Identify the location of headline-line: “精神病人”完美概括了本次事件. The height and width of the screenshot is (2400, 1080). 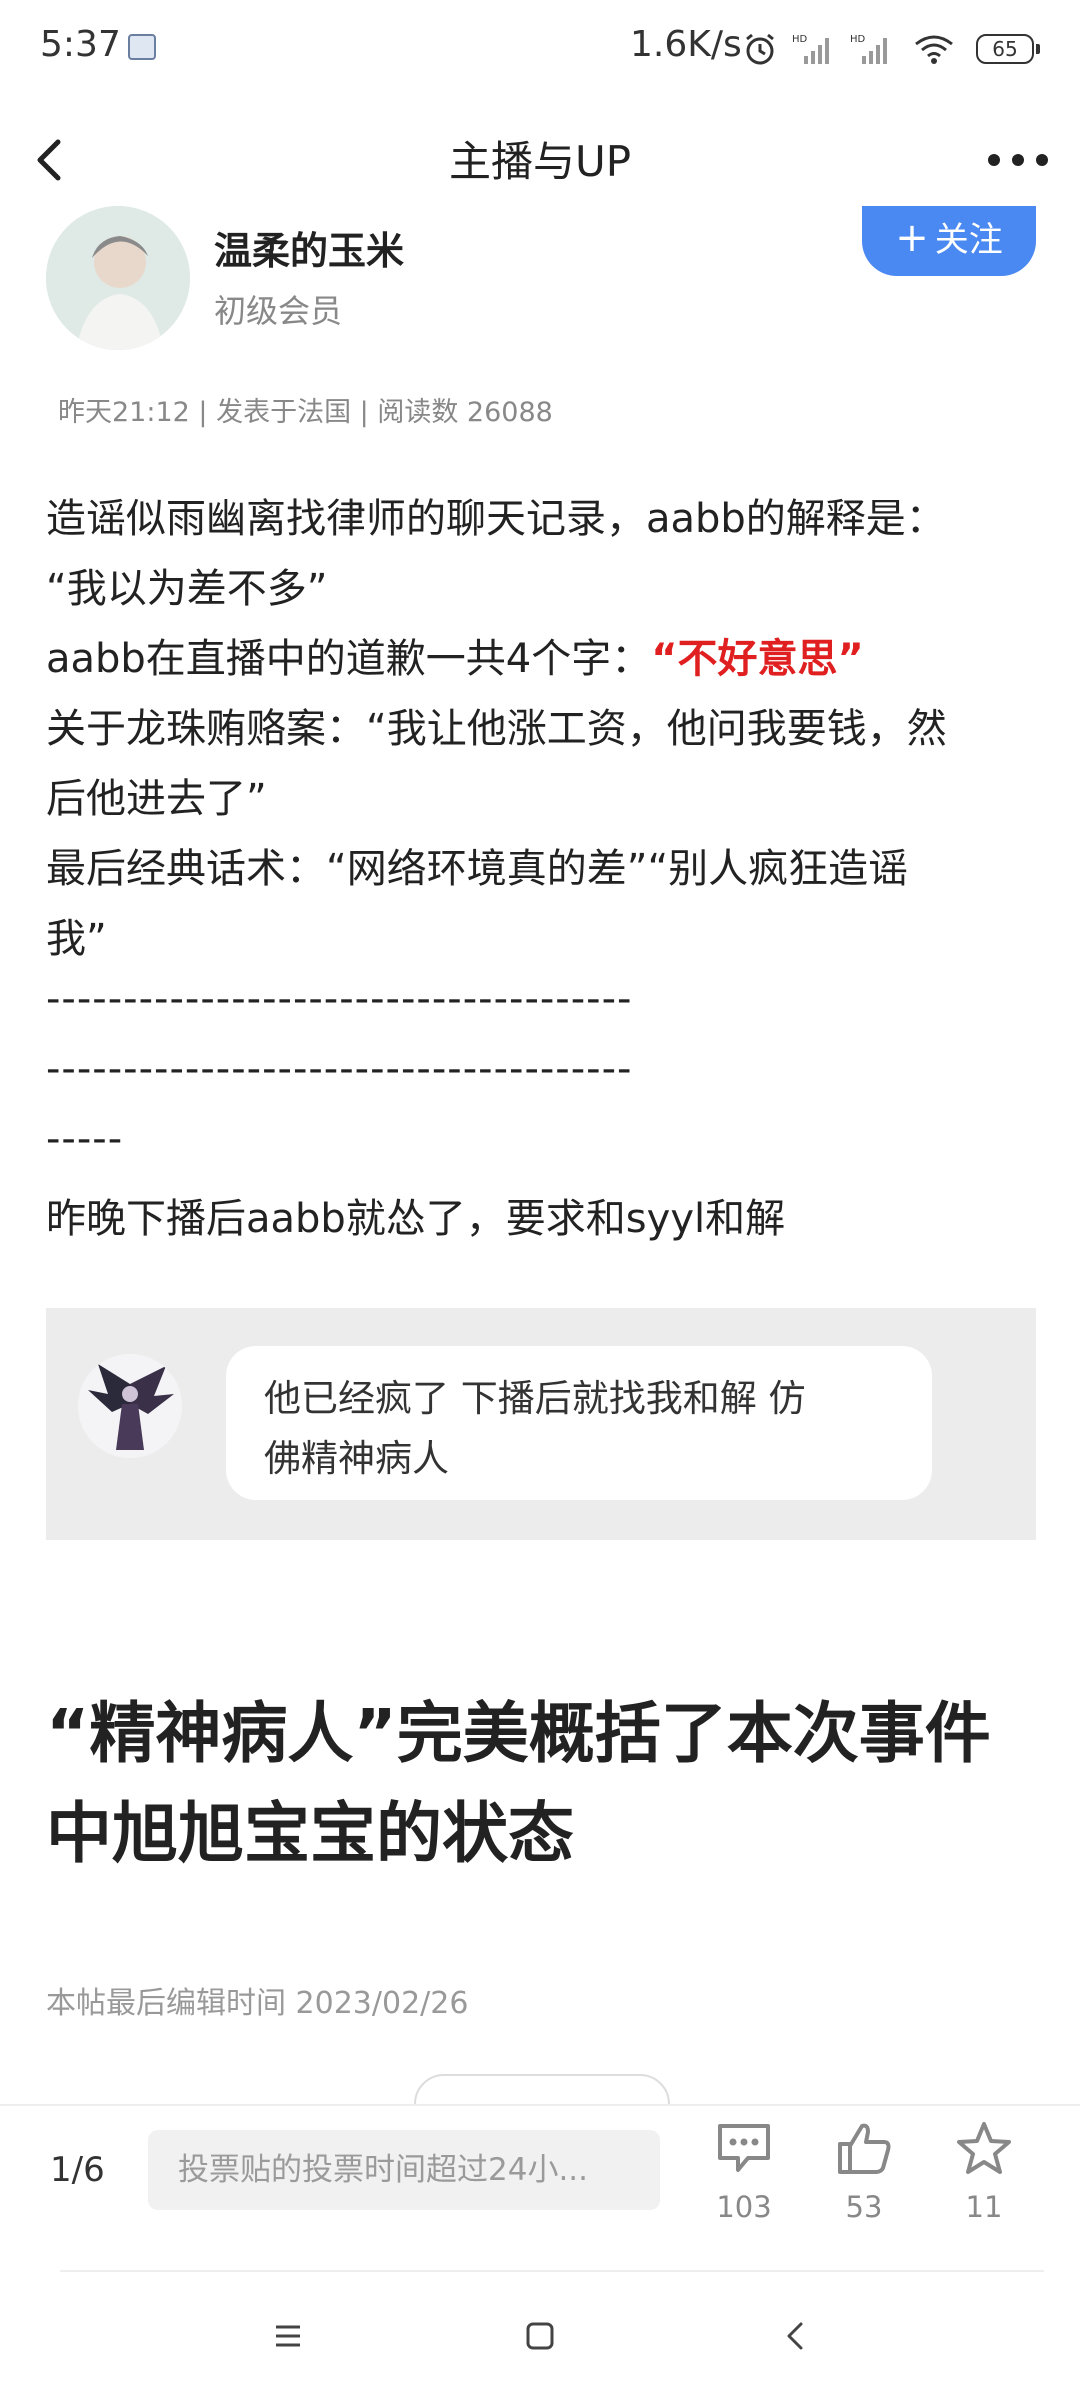
(518, 1733).